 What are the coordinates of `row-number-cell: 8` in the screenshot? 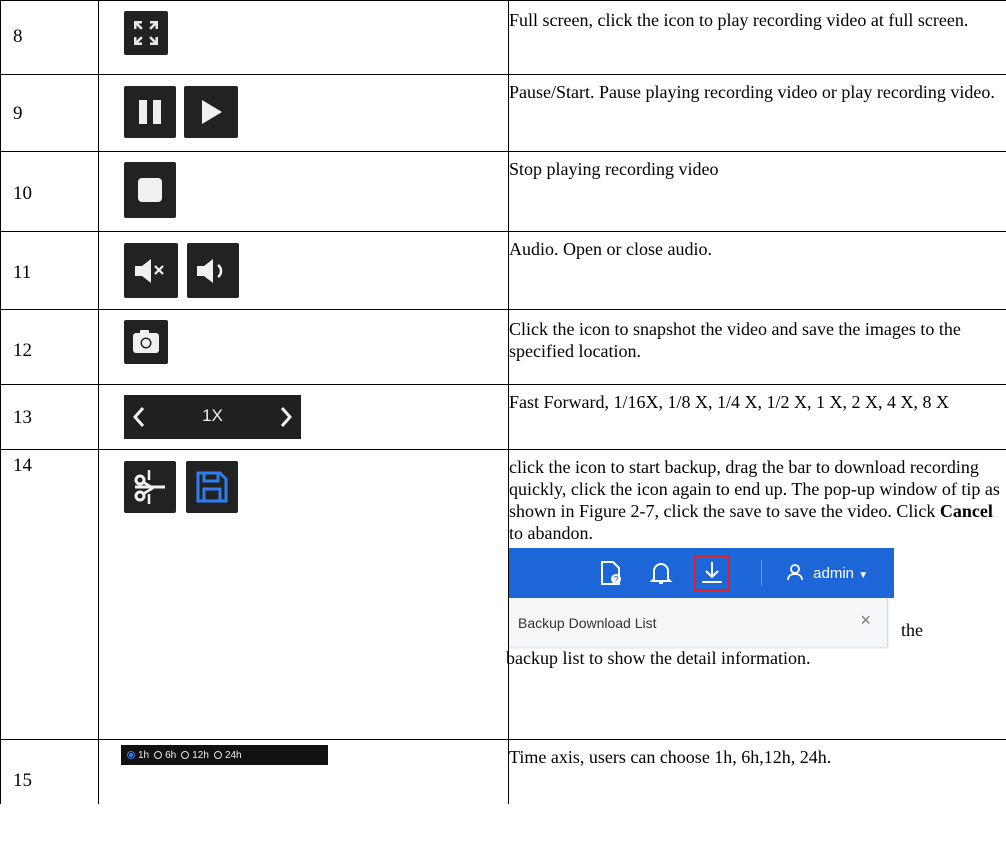 It's located at (49, 37).